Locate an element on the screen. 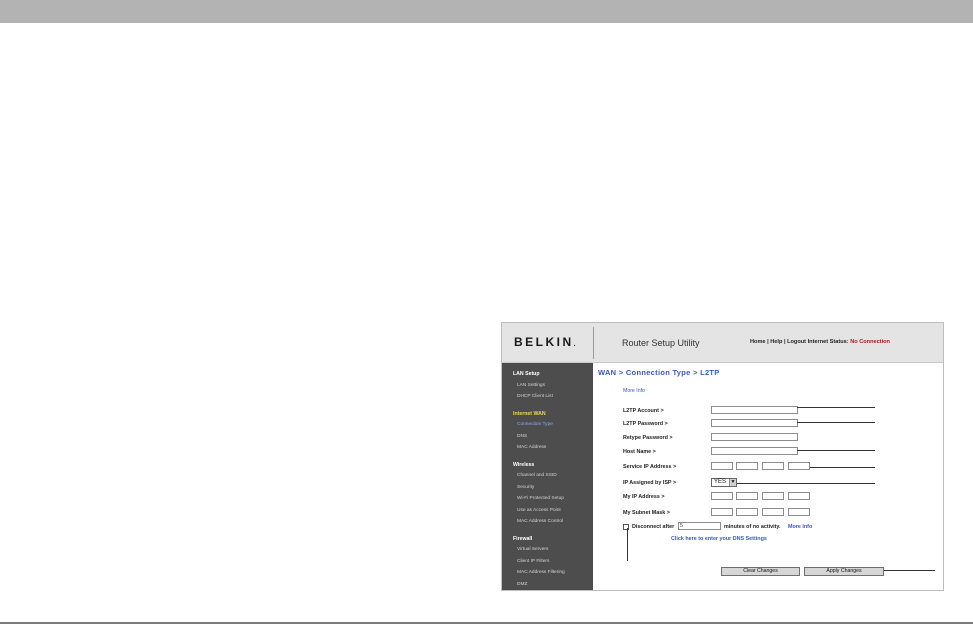 Image resolution: width=973 pixels, height=624 pixels. sidebar-section-lan-setup: LAN Setup is located at coordinates (526, 374).